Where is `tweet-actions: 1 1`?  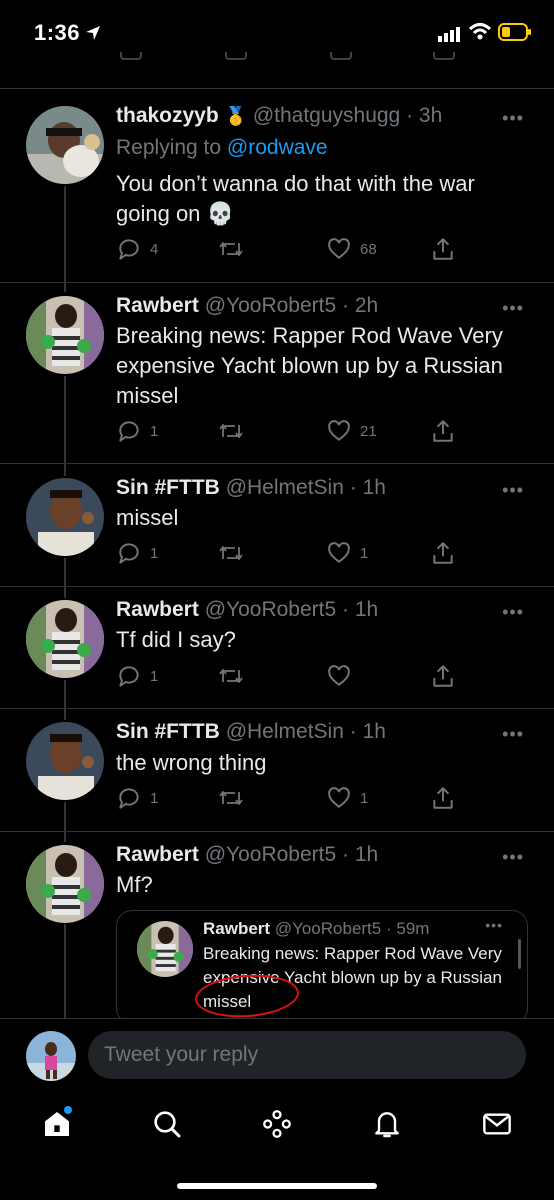 tweet-actions: 1 1 is located at coordinates (286, 799).